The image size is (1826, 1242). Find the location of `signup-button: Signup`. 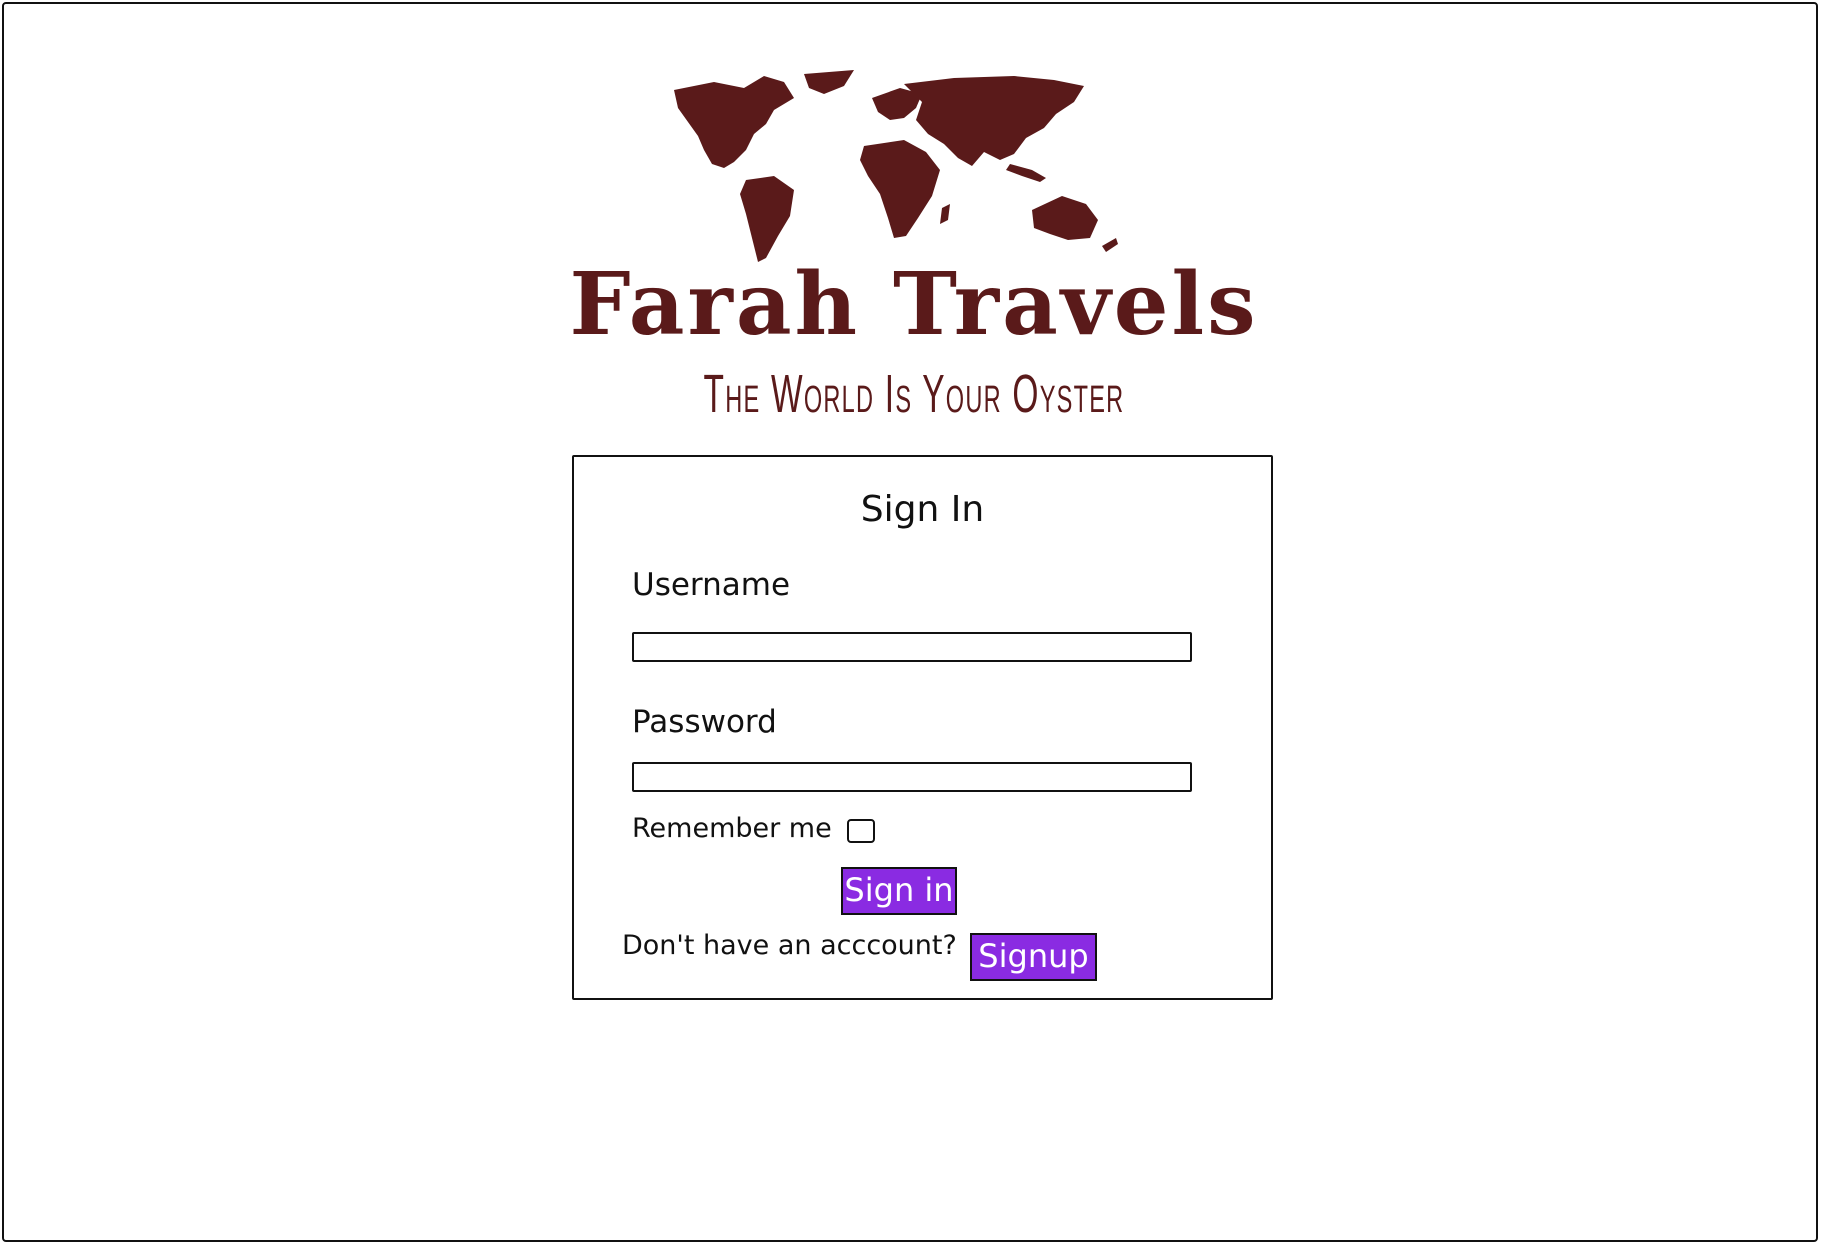

signup-button: Signup is located at coordinates (1033, 957).